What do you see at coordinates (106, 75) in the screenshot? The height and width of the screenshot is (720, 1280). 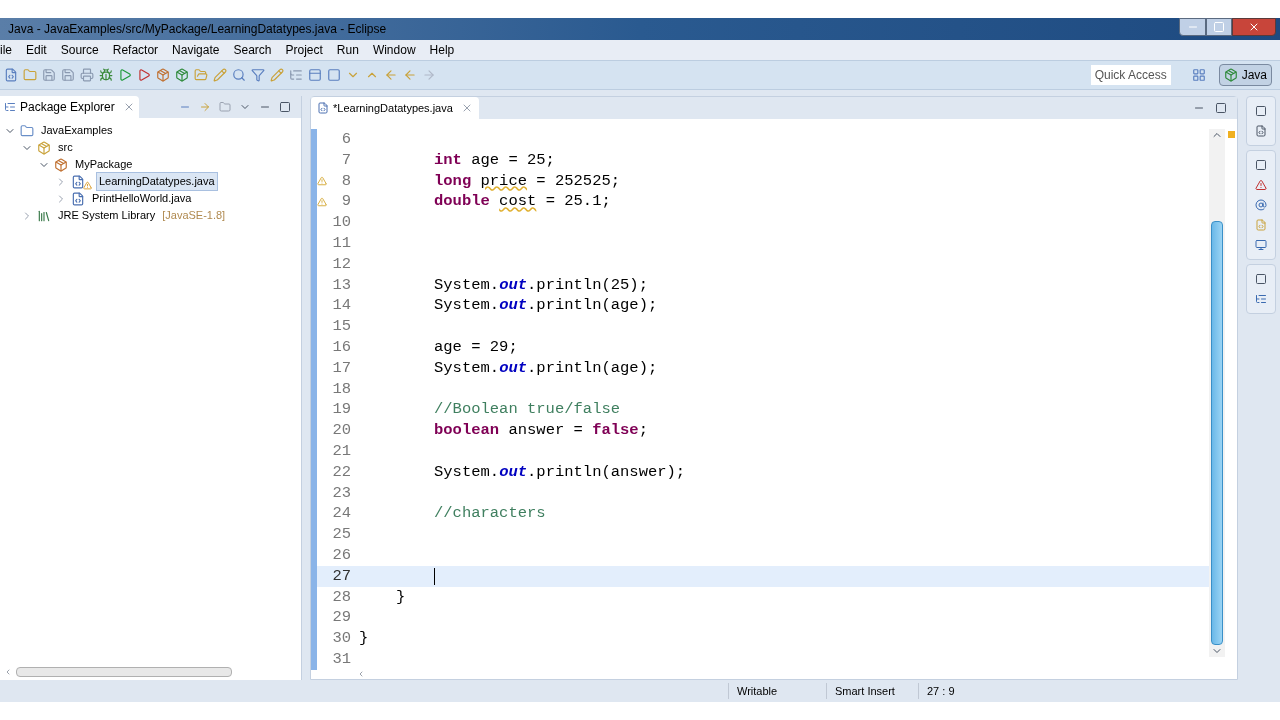 I see `bug-icon` at bounding box center [106, 75].